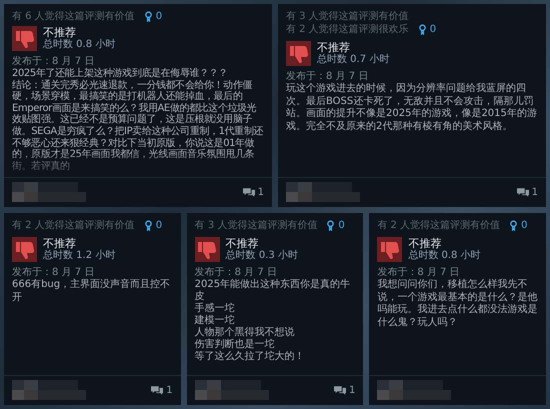  Describe the element at coordinates (262, 256) in the screenshot. I see `playtime-label: 总时数 0.3 小时` at that location.